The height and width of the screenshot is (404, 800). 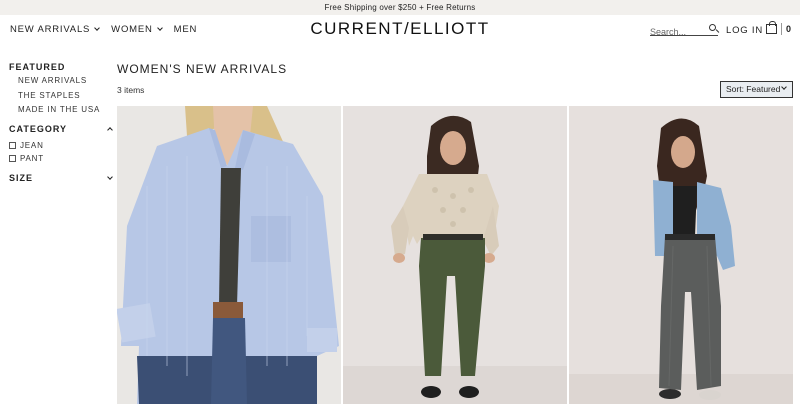 I want to click on promo-banner: Free Shipping over $250 + Free Returns, so click(x=400, y=7).